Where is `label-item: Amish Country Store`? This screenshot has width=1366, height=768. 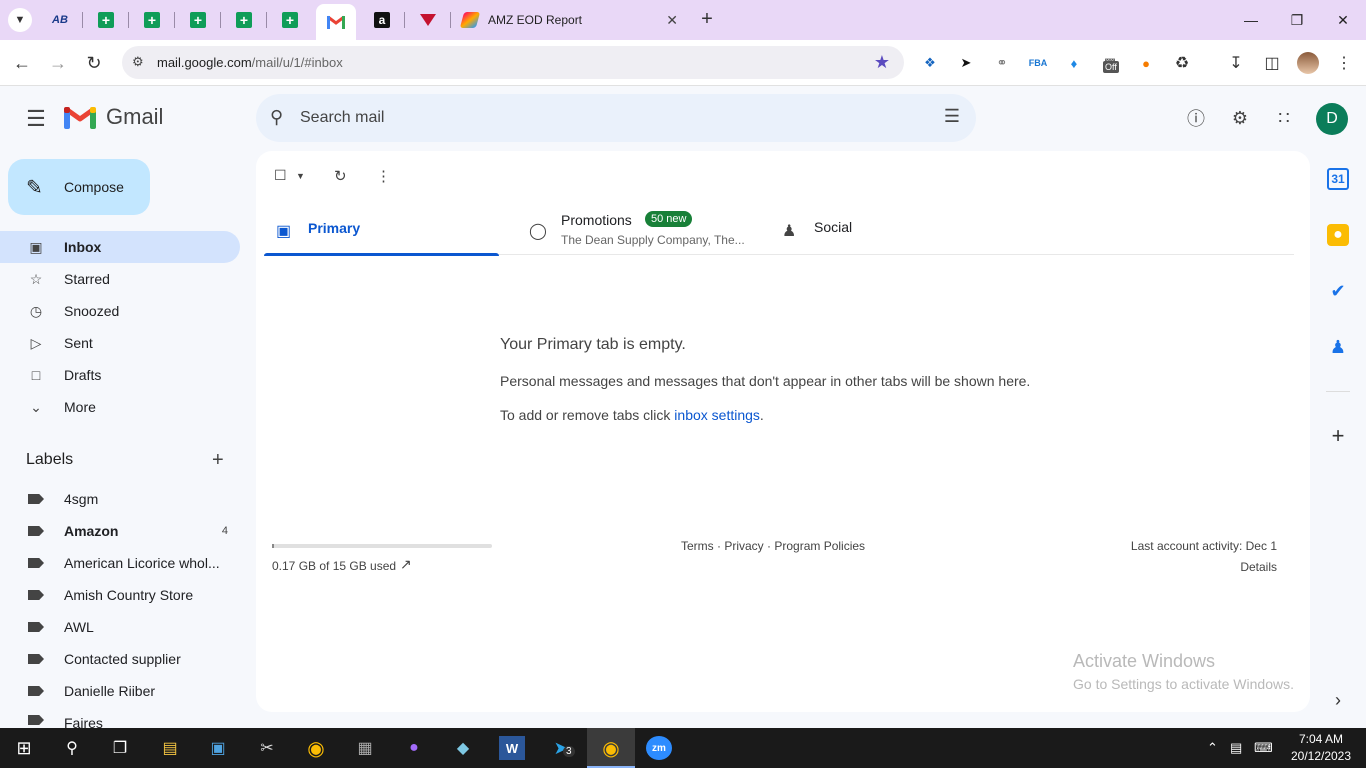 label-item: Amish Country Store is located at coordinates (120, 595).